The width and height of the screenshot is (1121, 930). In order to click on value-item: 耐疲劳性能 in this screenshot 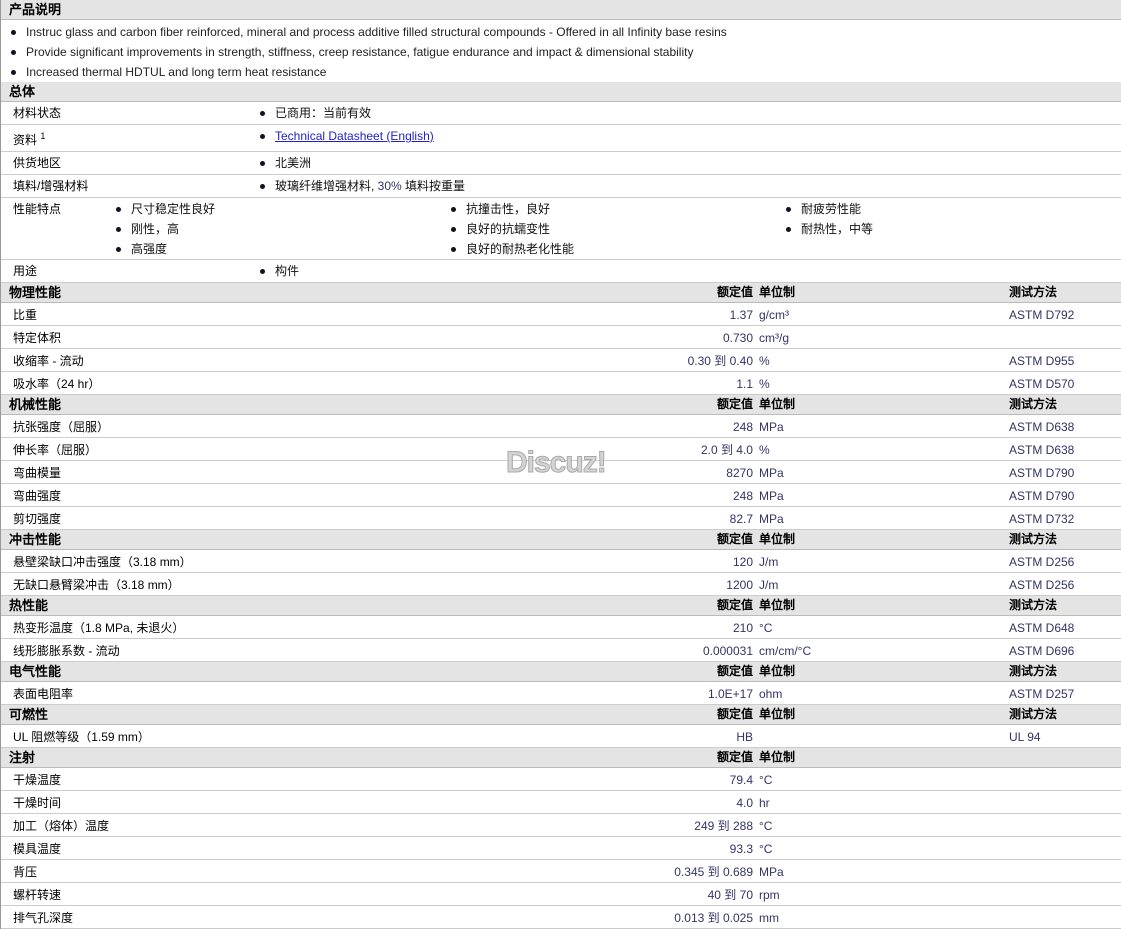, I will do `click(953, 209)`.